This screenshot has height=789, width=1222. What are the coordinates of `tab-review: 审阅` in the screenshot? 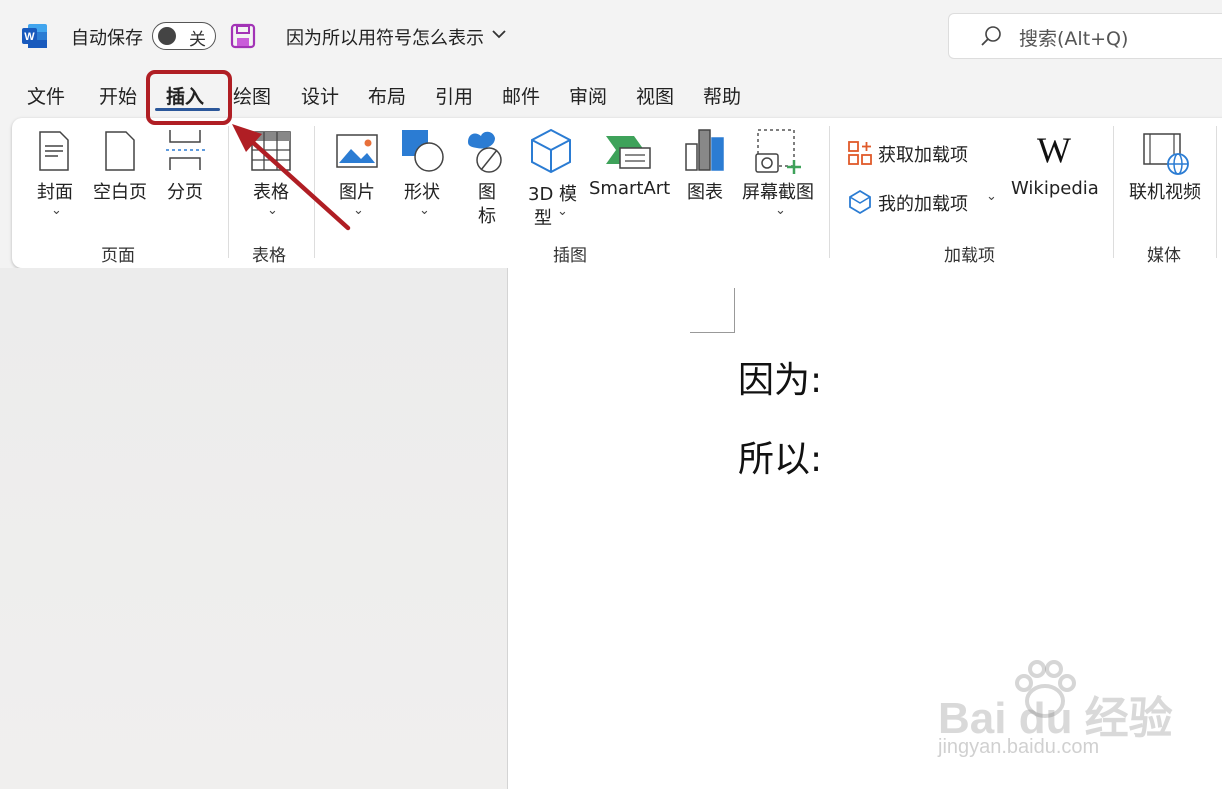 It's located at (588, 95).